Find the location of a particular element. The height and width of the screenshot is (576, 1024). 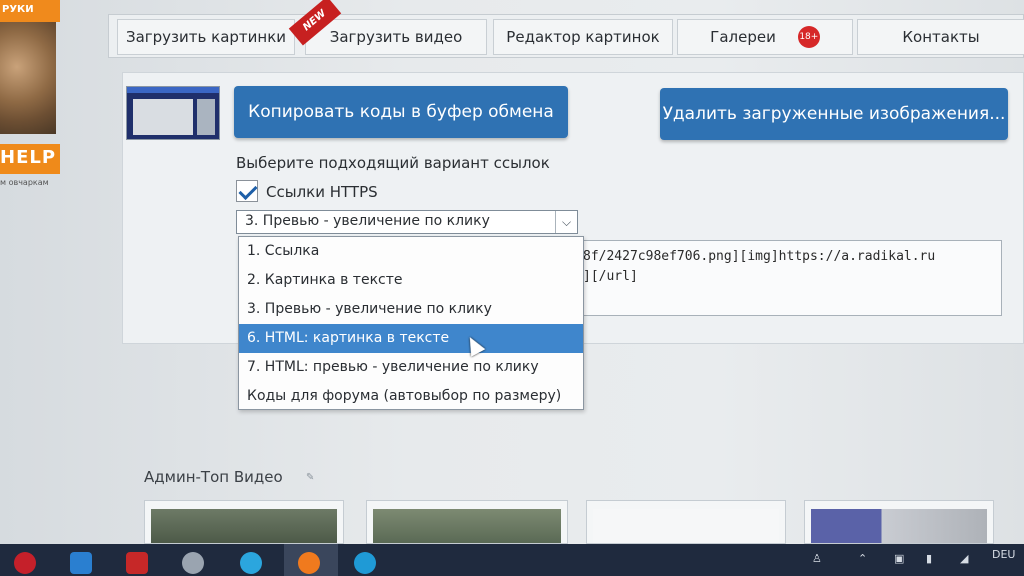

opera-icon is located at coordinates (25, 563).